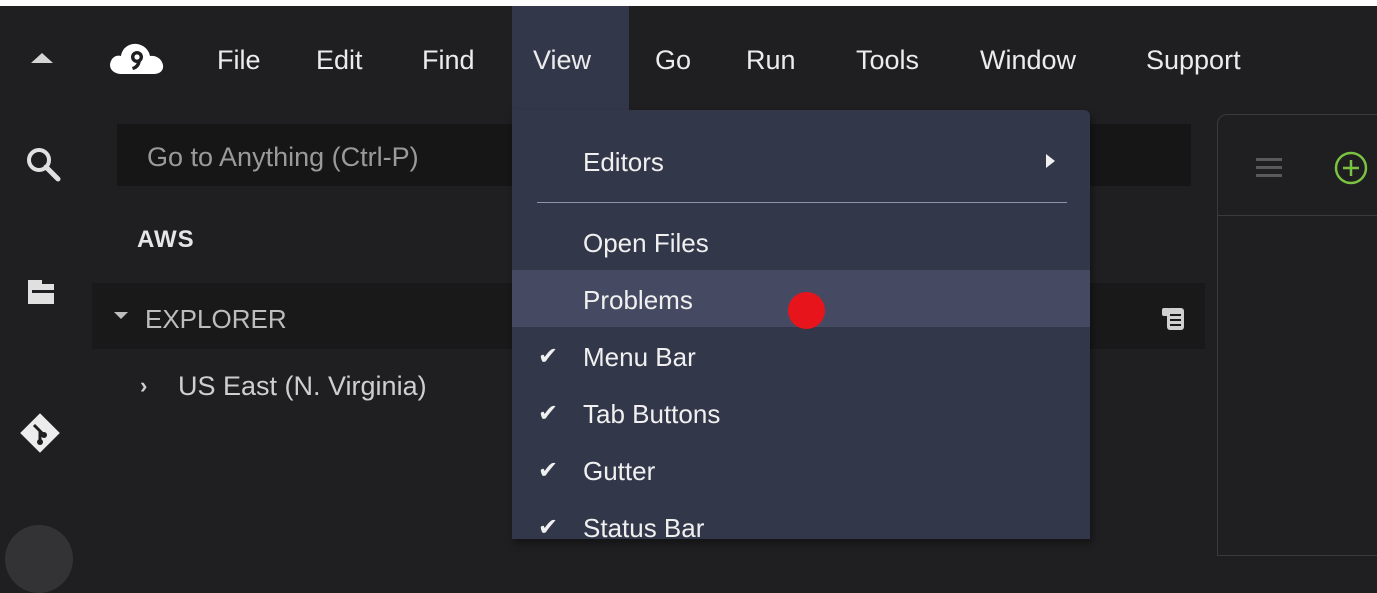 The width and height of the screenshot is (1377, 593). Describe the element at coordinates (887, 58) in the screenshot. I see `menu-tools: Tools` at that location.